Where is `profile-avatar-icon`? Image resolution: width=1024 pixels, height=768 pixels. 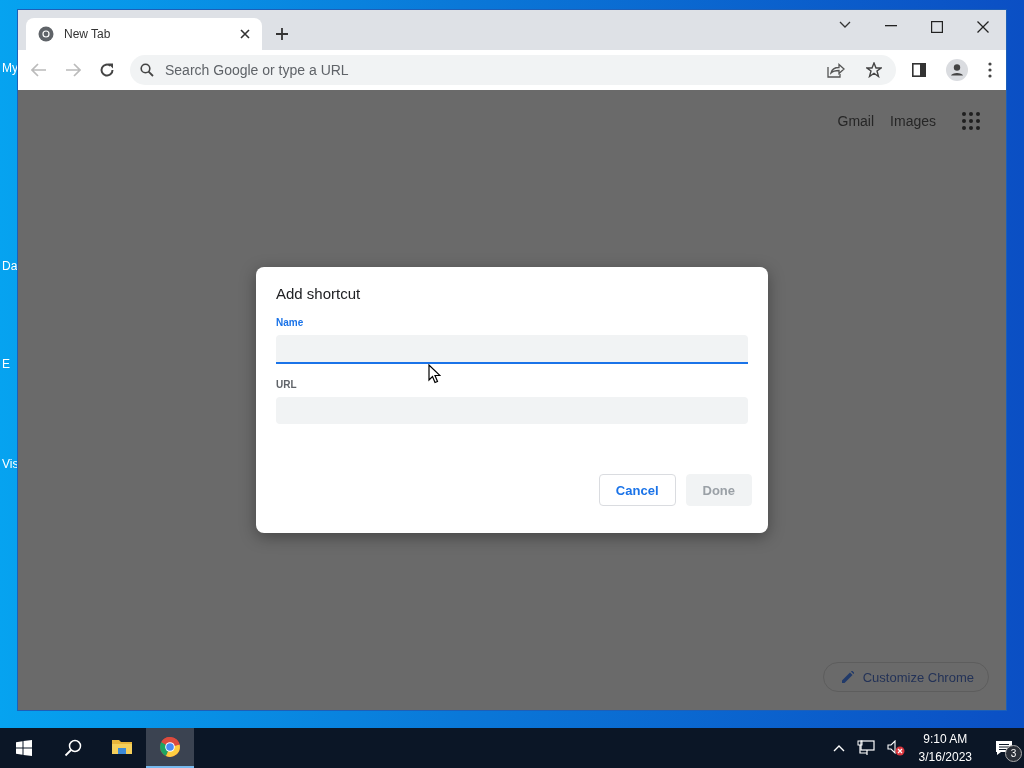
profile-avatar-icon is located at coordinates (957, 70).